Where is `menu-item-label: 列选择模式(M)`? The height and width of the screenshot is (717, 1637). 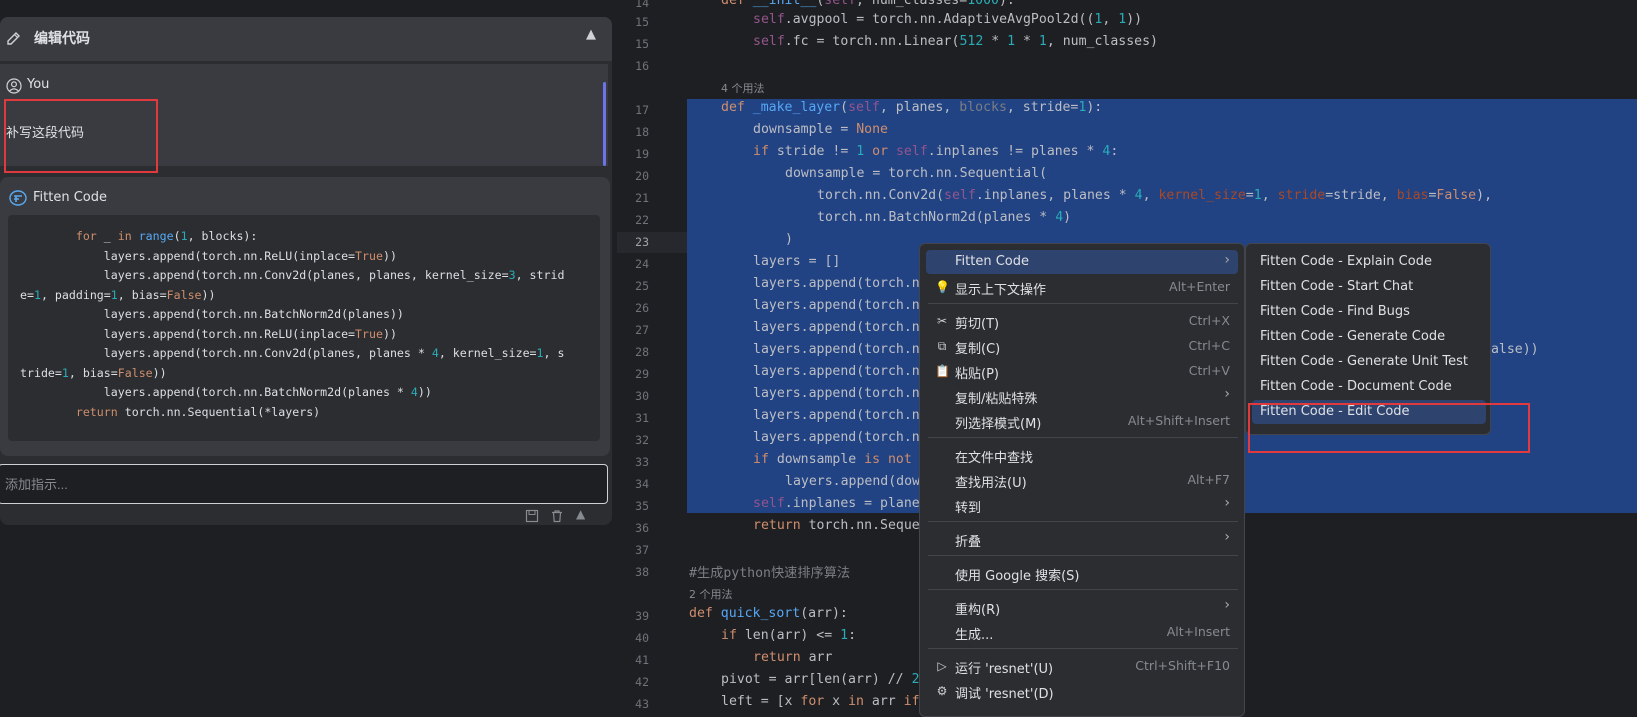 menu-item-label: 列选择模式(M) is located at coordinates (998, 424).